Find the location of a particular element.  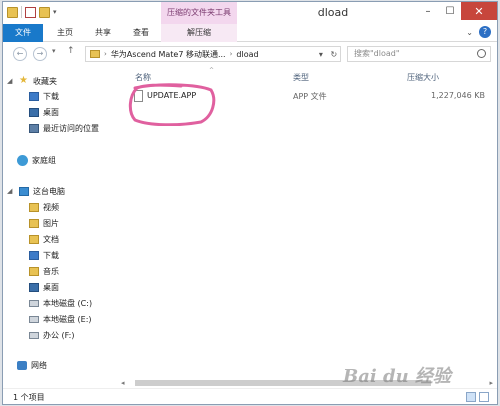

star-icon: ★ is located at coordinates (23, 80).